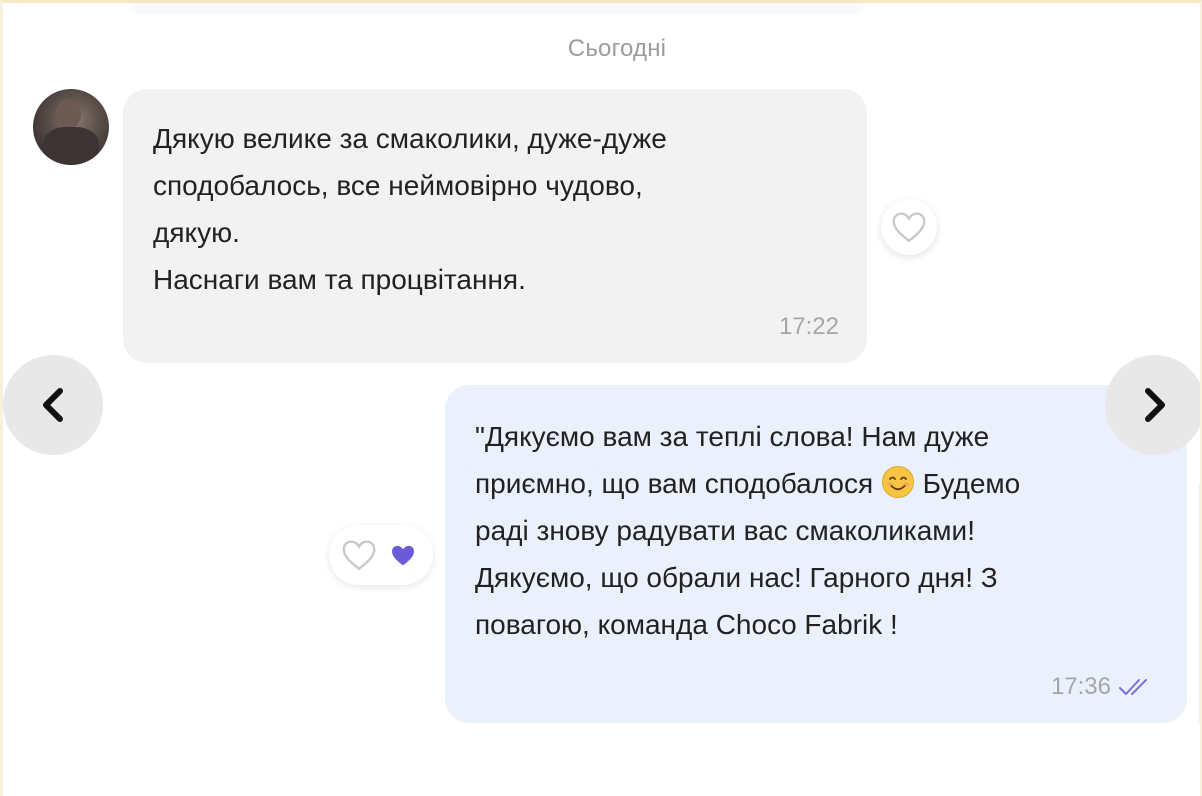 This screenshot has width=1202, height=796. Describe the element at coordinates (1155, 405) in the screenshot. I see `chevron-right-icon` at that location.